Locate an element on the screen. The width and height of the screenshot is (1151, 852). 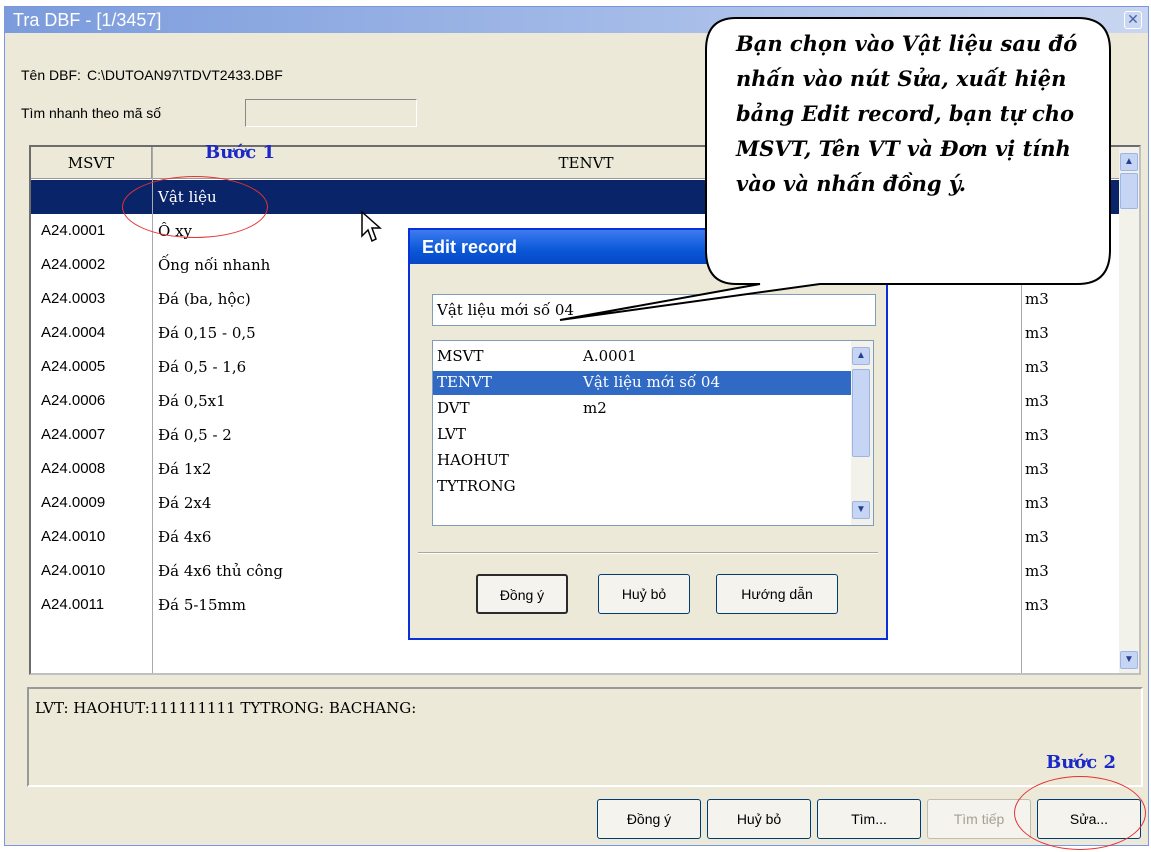
quick-search-input is located at coordinates (331, 113).